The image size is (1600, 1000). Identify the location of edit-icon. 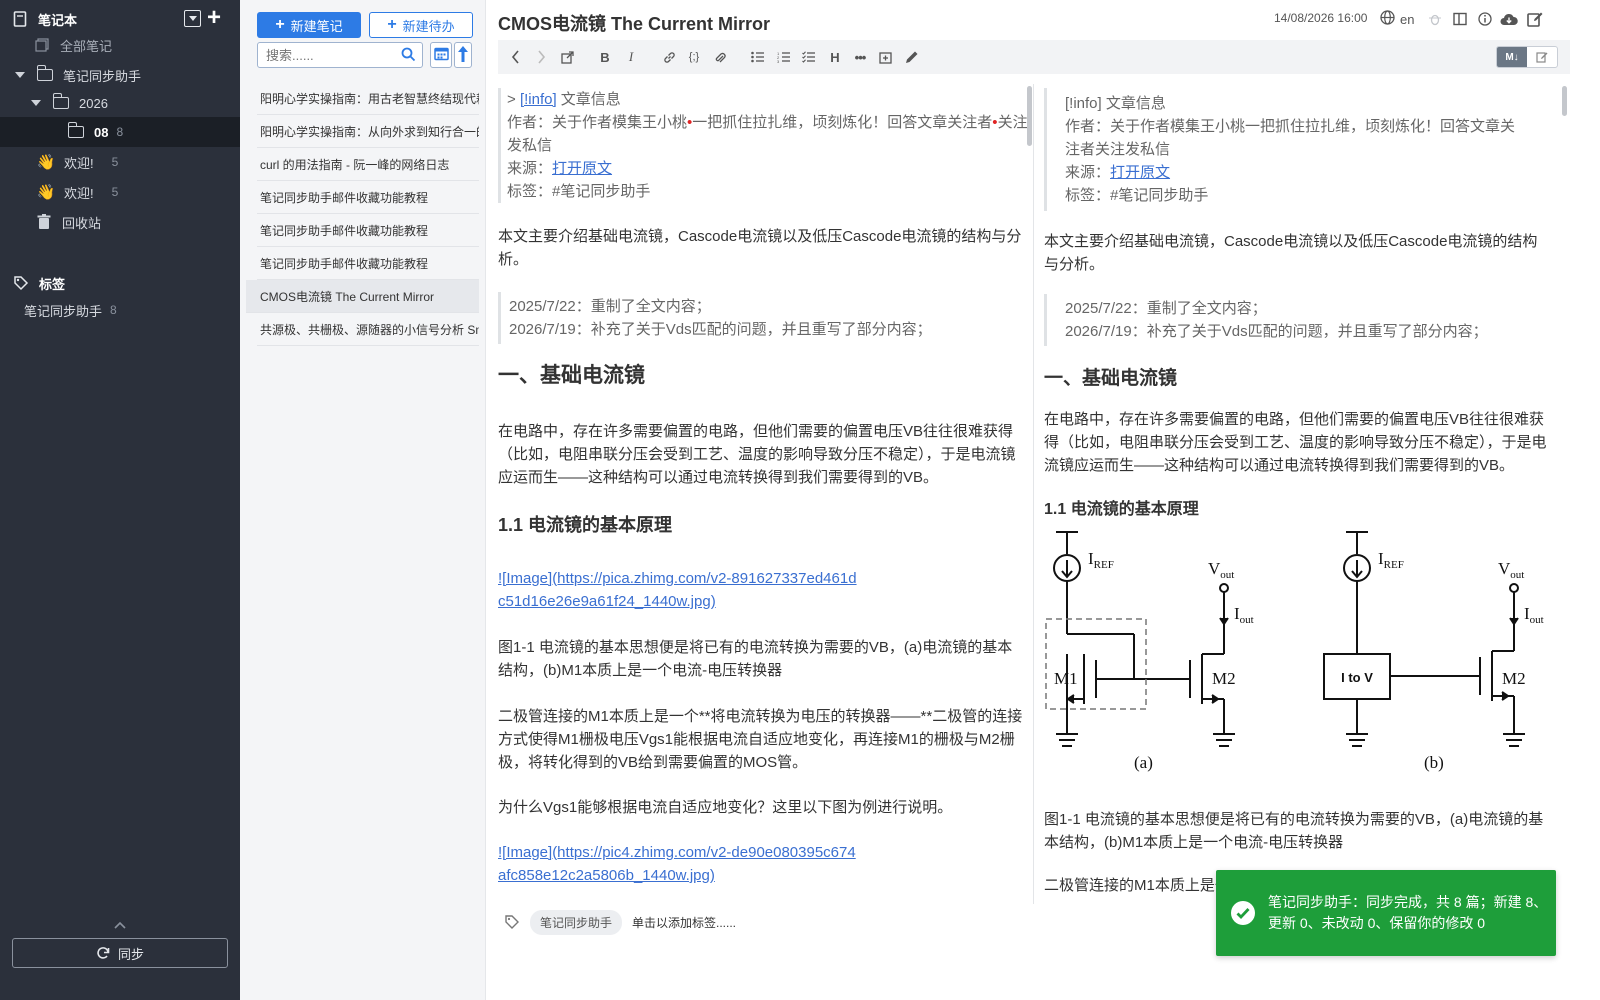
(1535, 19).